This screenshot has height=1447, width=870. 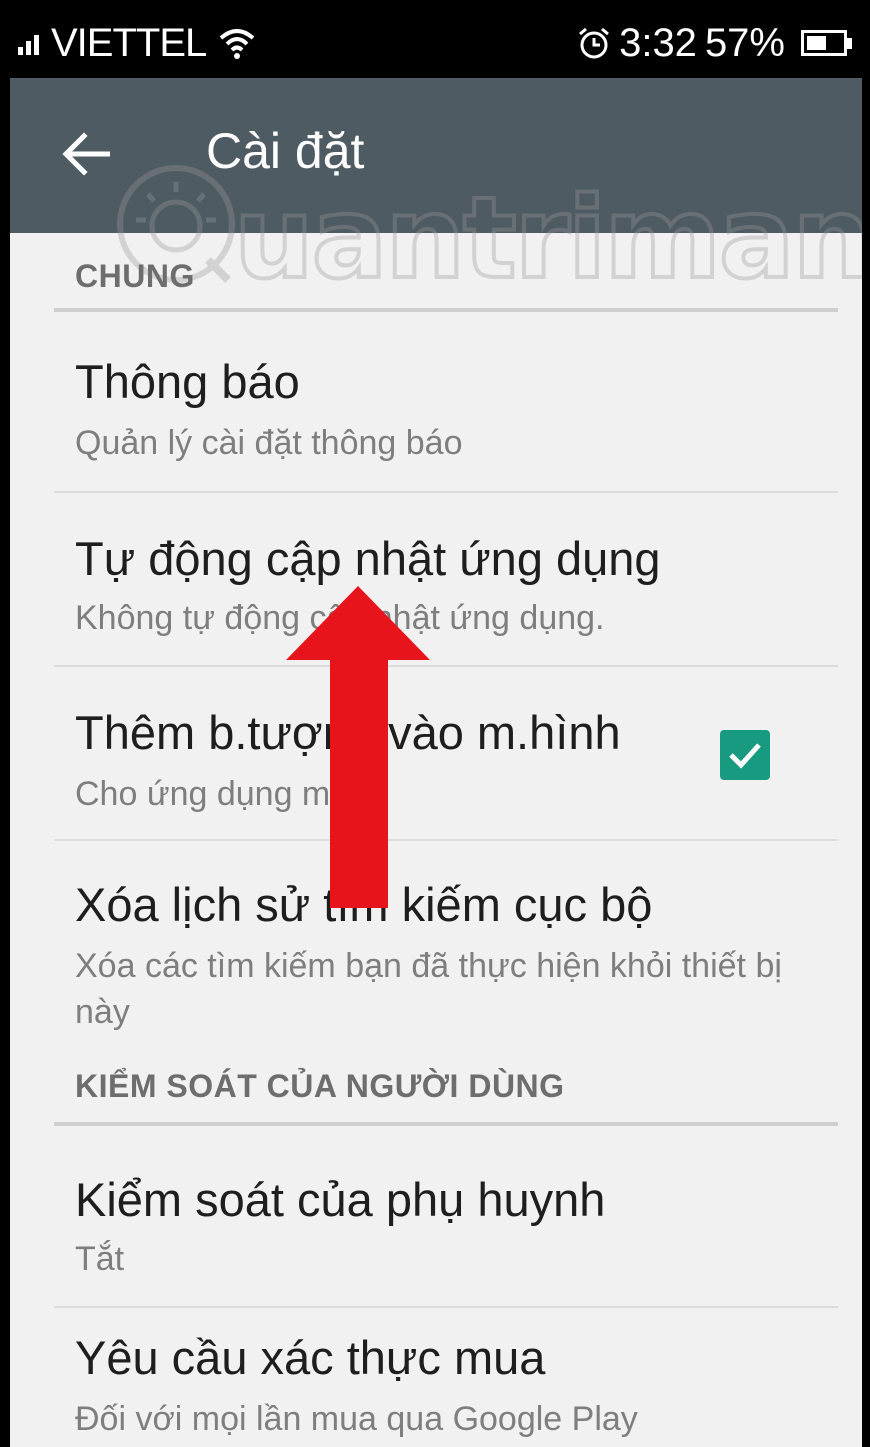 I want to click on clock-time: 3:32, so click(x=658, y=42).